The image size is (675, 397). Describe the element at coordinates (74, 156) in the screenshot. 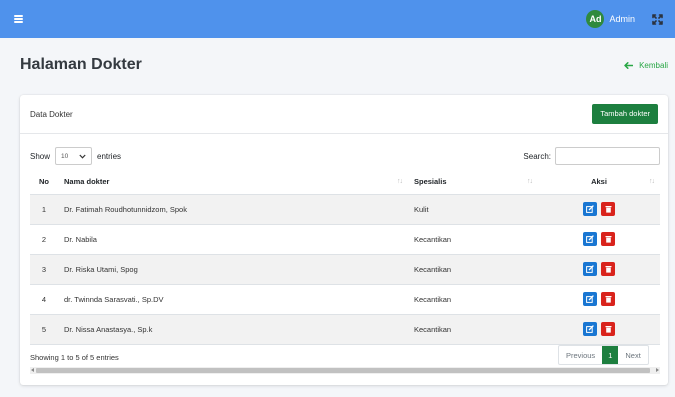

I see `page-length-select: 10` at that location.